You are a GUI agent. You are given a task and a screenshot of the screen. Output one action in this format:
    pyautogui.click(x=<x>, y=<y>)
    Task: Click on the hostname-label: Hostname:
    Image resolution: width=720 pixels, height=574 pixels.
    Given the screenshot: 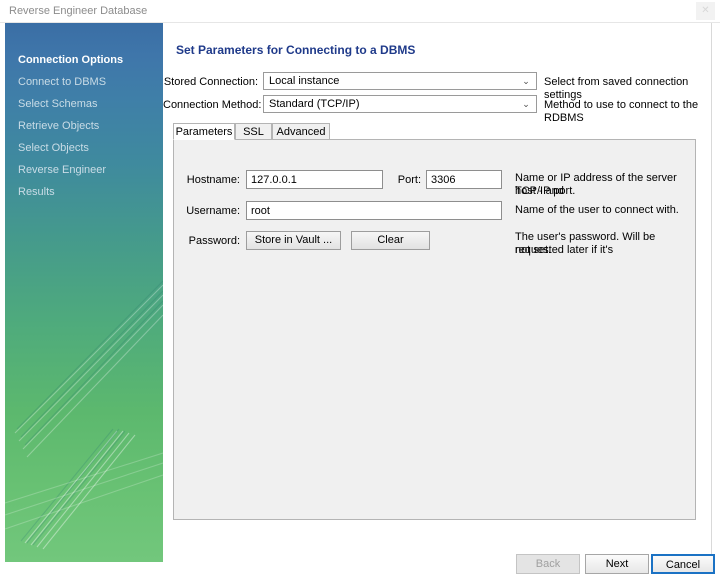 What is the action you would take?
    pyautogui.click(x=213, y=180)
    